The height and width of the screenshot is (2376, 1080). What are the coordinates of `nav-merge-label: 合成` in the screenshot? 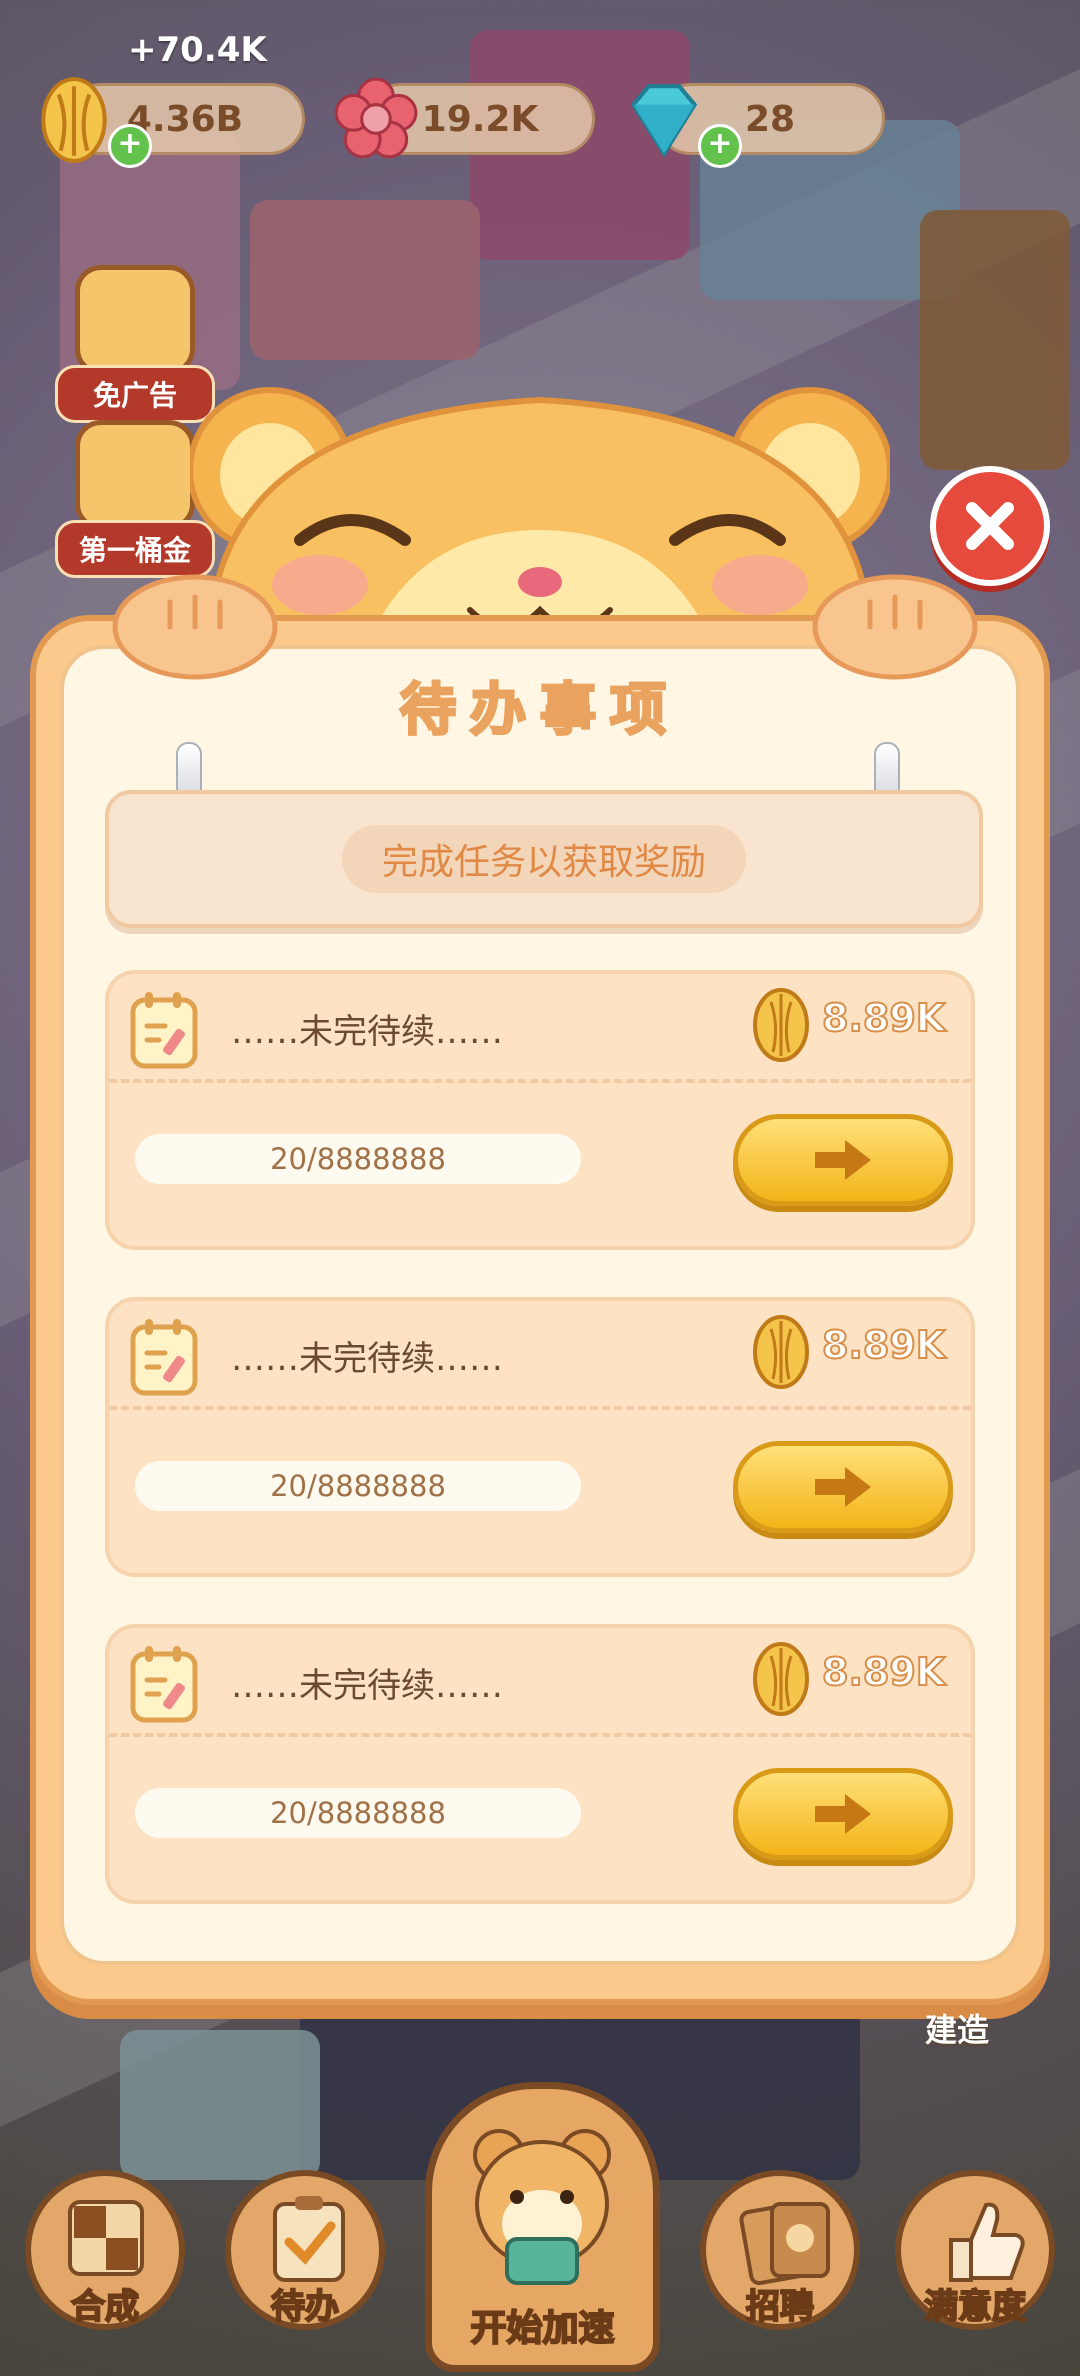 It's located at (105, 2307).